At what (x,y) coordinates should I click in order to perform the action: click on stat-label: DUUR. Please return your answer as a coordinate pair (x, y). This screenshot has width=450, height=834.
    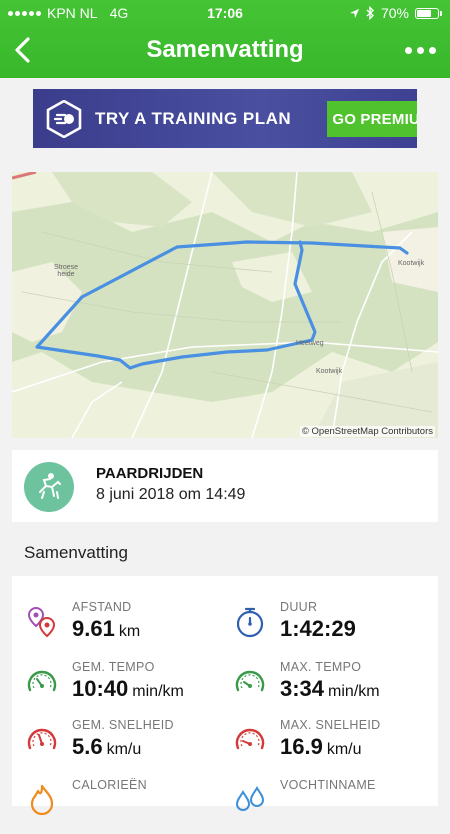
    Looking at the image, I should click on (299, 607).